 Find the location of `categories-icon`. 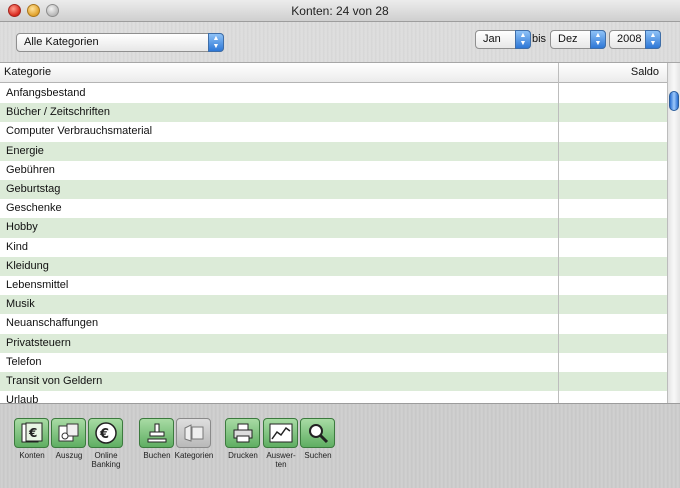

categories-icon is located at coordinates (194, 433).